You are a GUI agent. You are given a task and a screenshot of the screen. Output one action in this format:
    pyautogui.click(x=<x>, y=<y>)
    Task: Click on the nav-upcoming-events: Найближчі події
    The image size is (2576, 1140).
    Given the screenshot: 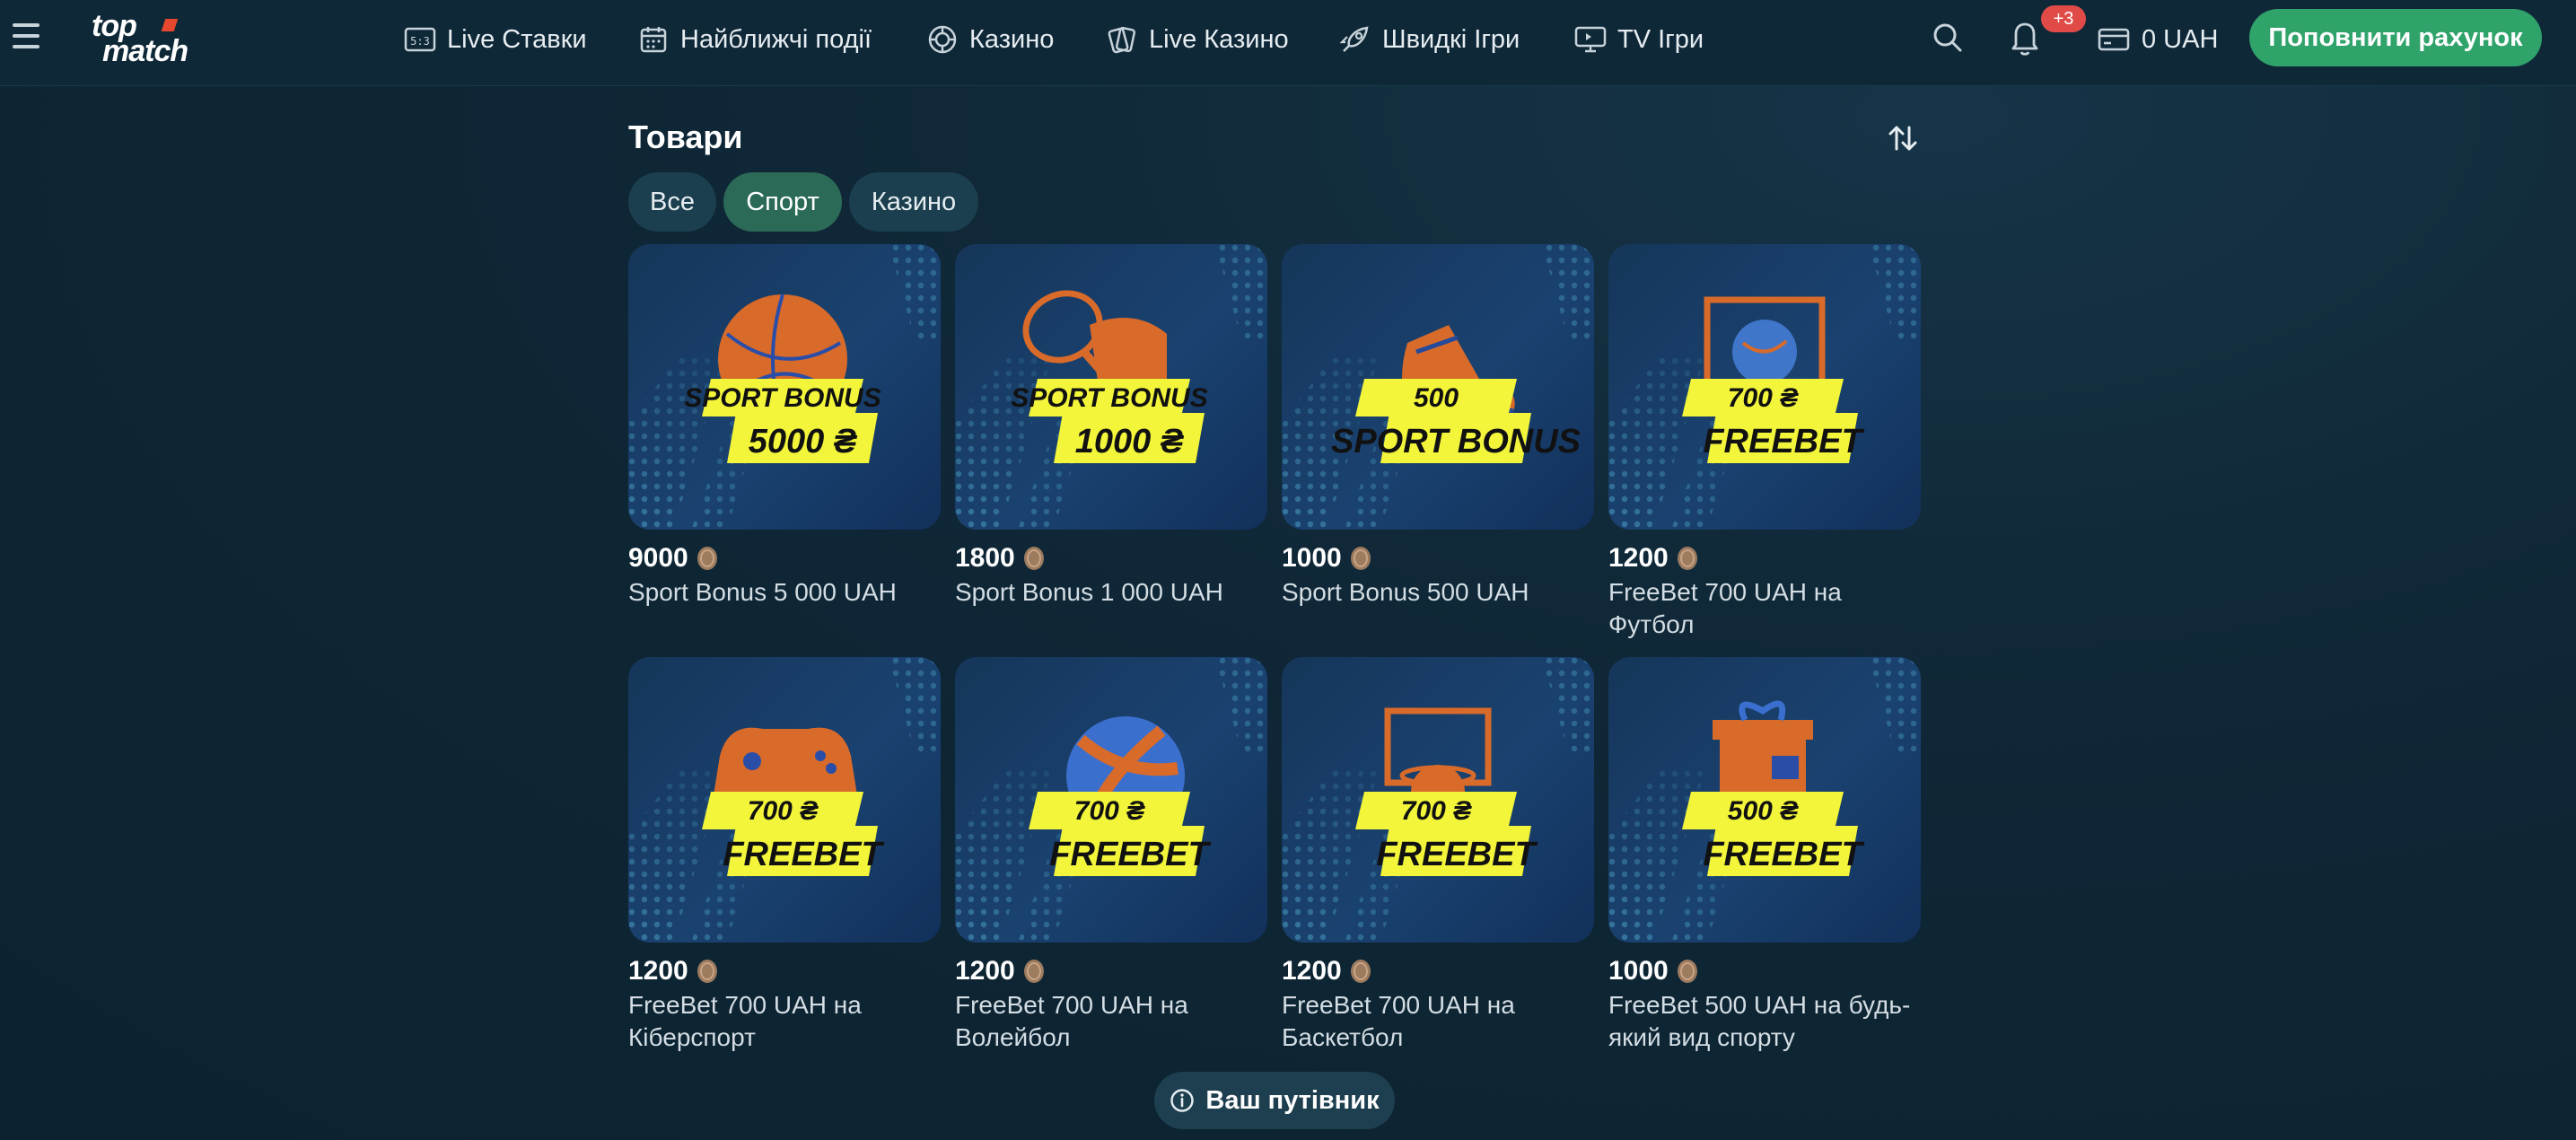 What is the action you would take?
    pyautogui.click(x=754, y=39)
    